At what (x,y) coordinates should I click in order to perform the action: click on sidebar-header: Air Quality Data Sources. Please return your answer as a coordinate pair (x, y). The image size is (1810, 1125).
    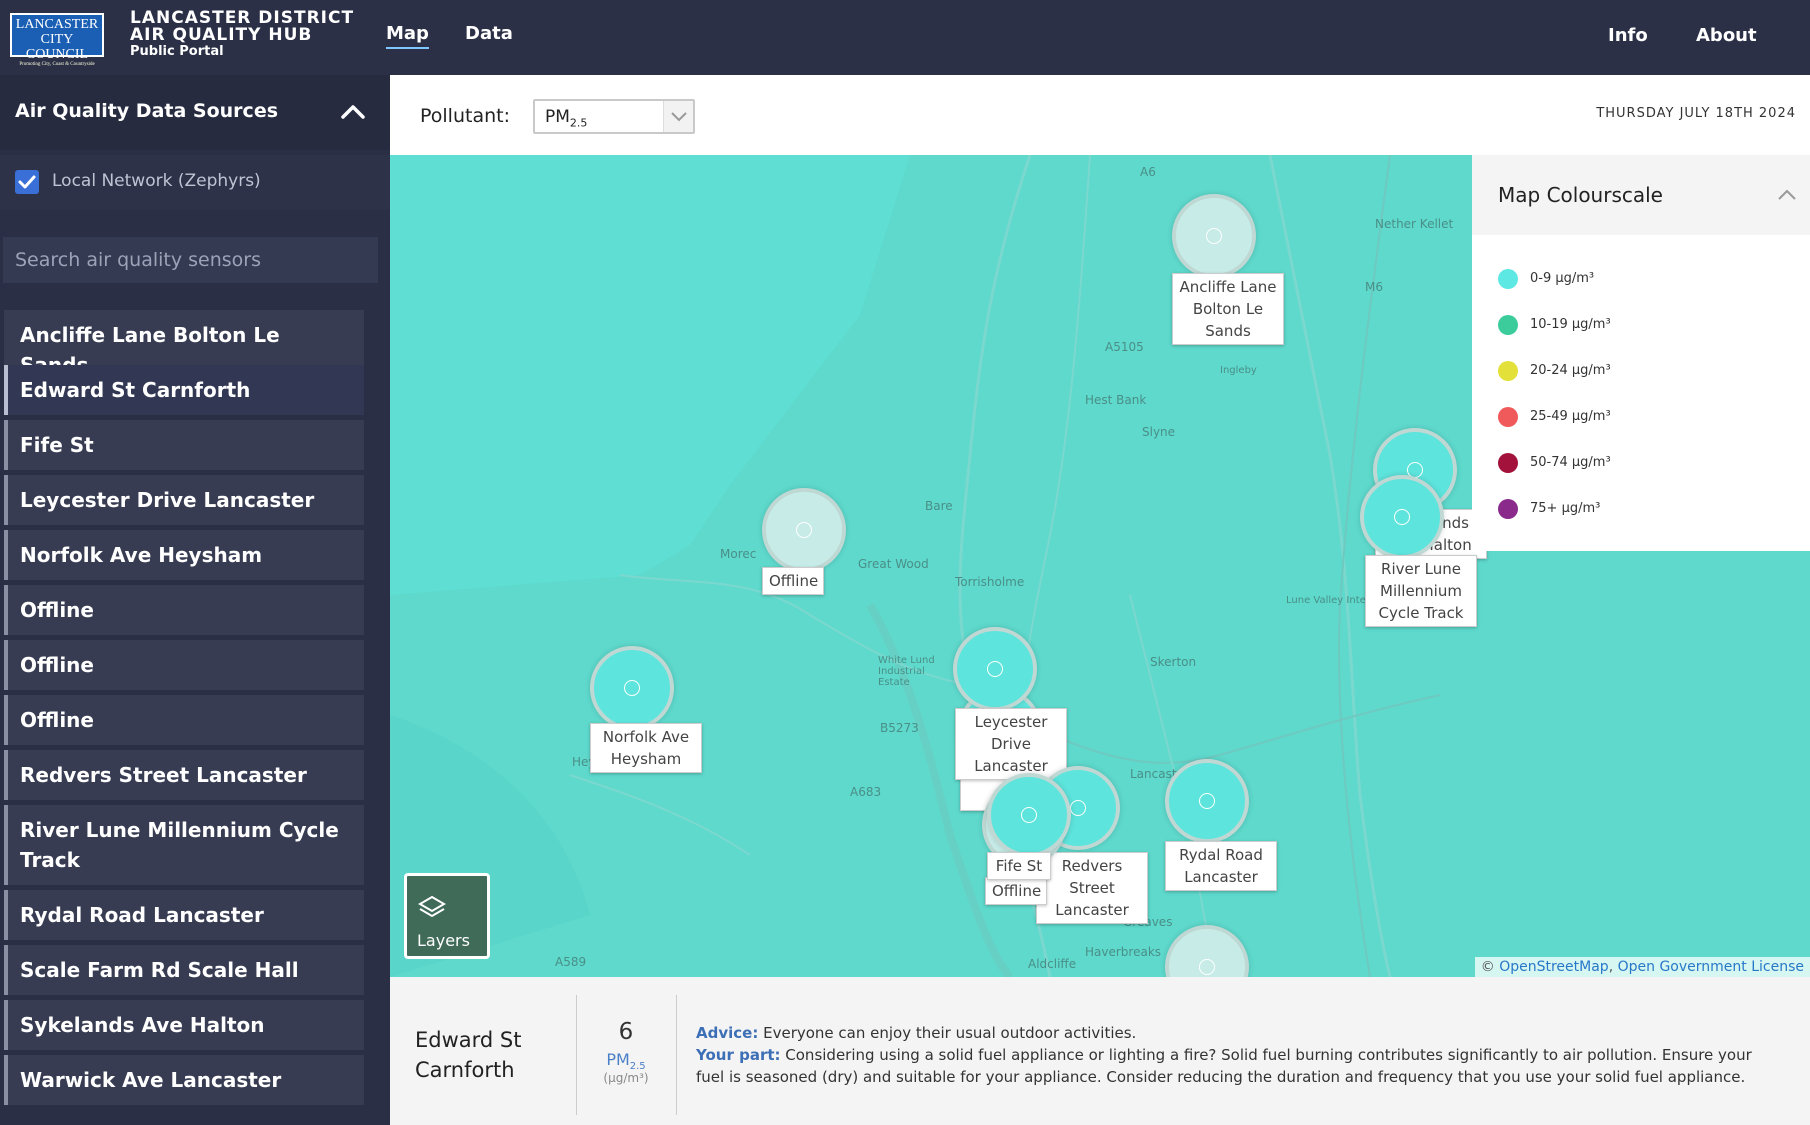
    Looking at the image, I should click on (195, 112).